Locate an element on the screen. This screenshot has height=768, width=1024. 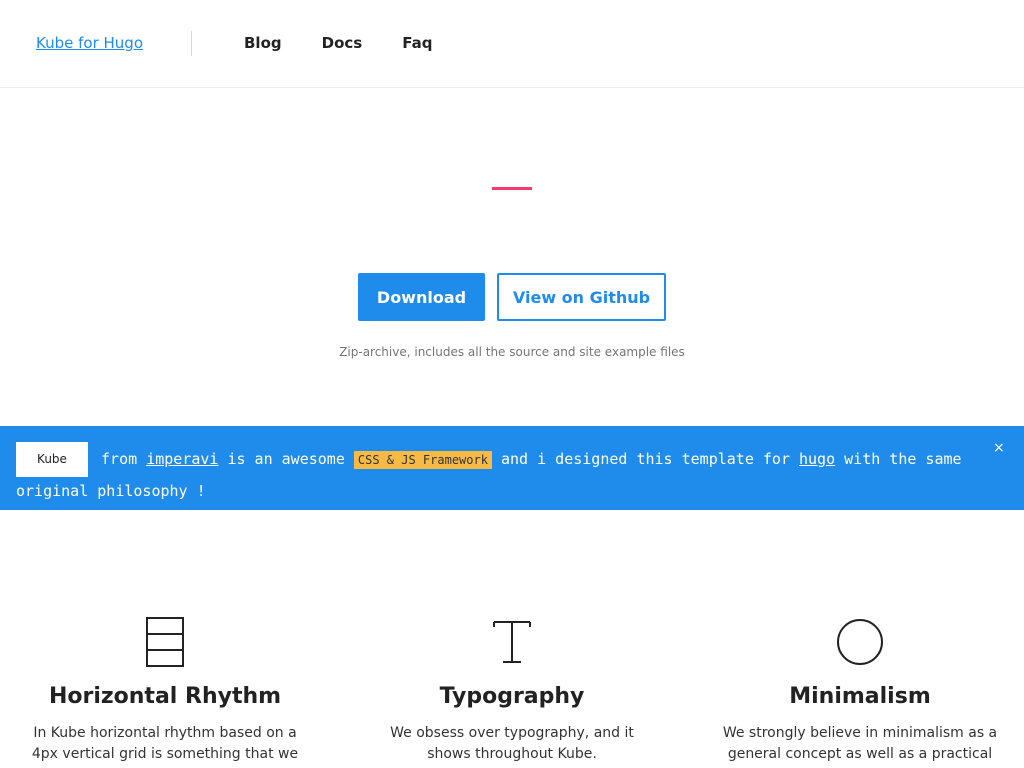
banner-text-3: and i designed this template for is located at coordinates (645, 459).